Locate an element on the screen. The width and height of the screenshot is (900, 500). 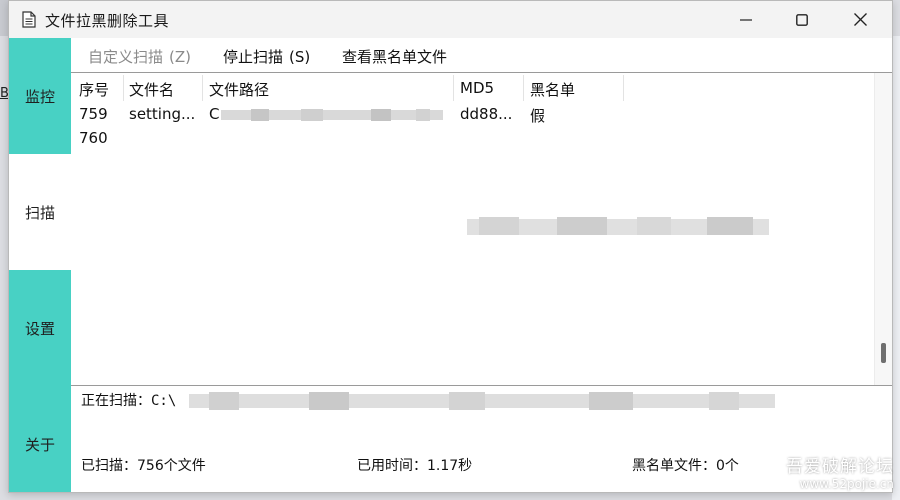
sidebar-item-about: 关于 is located at coordinates (40, 439).